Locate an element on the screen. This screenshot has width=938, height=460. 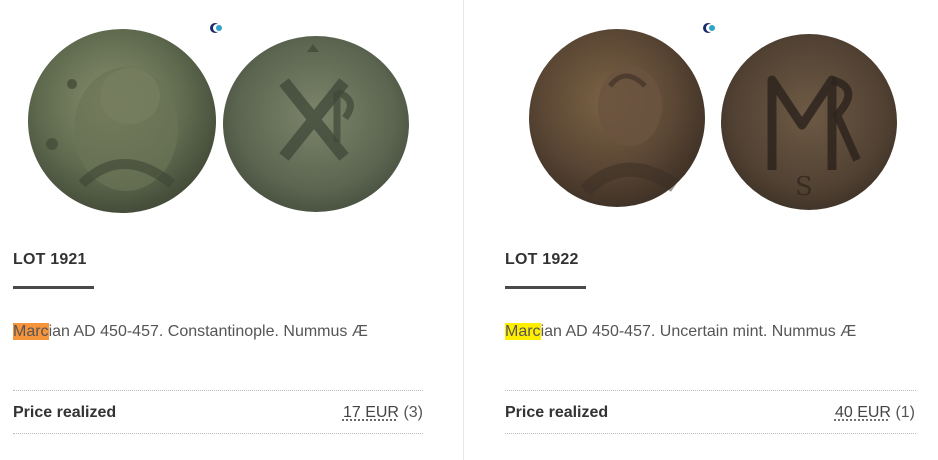
bid-count: (1) is located at coordinates (905, 412).